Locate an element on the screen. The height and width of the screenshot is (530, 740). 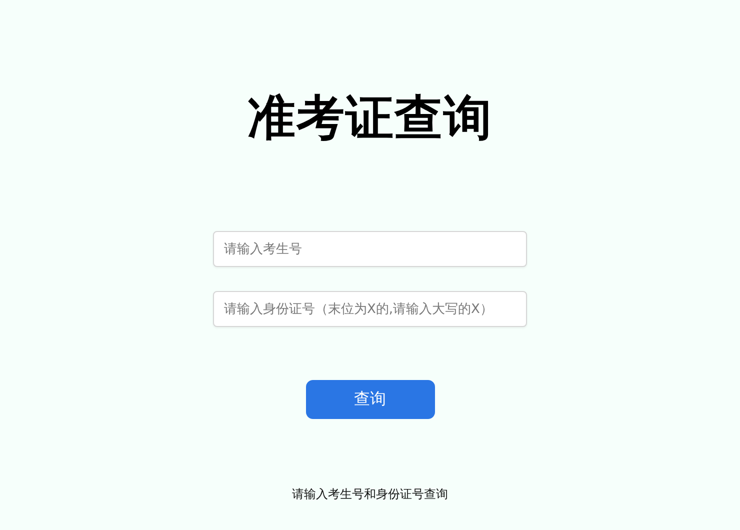
input-field: 请输入身份证号（末位为X的,请输入大写的X） is located at coordinates (370, 309).